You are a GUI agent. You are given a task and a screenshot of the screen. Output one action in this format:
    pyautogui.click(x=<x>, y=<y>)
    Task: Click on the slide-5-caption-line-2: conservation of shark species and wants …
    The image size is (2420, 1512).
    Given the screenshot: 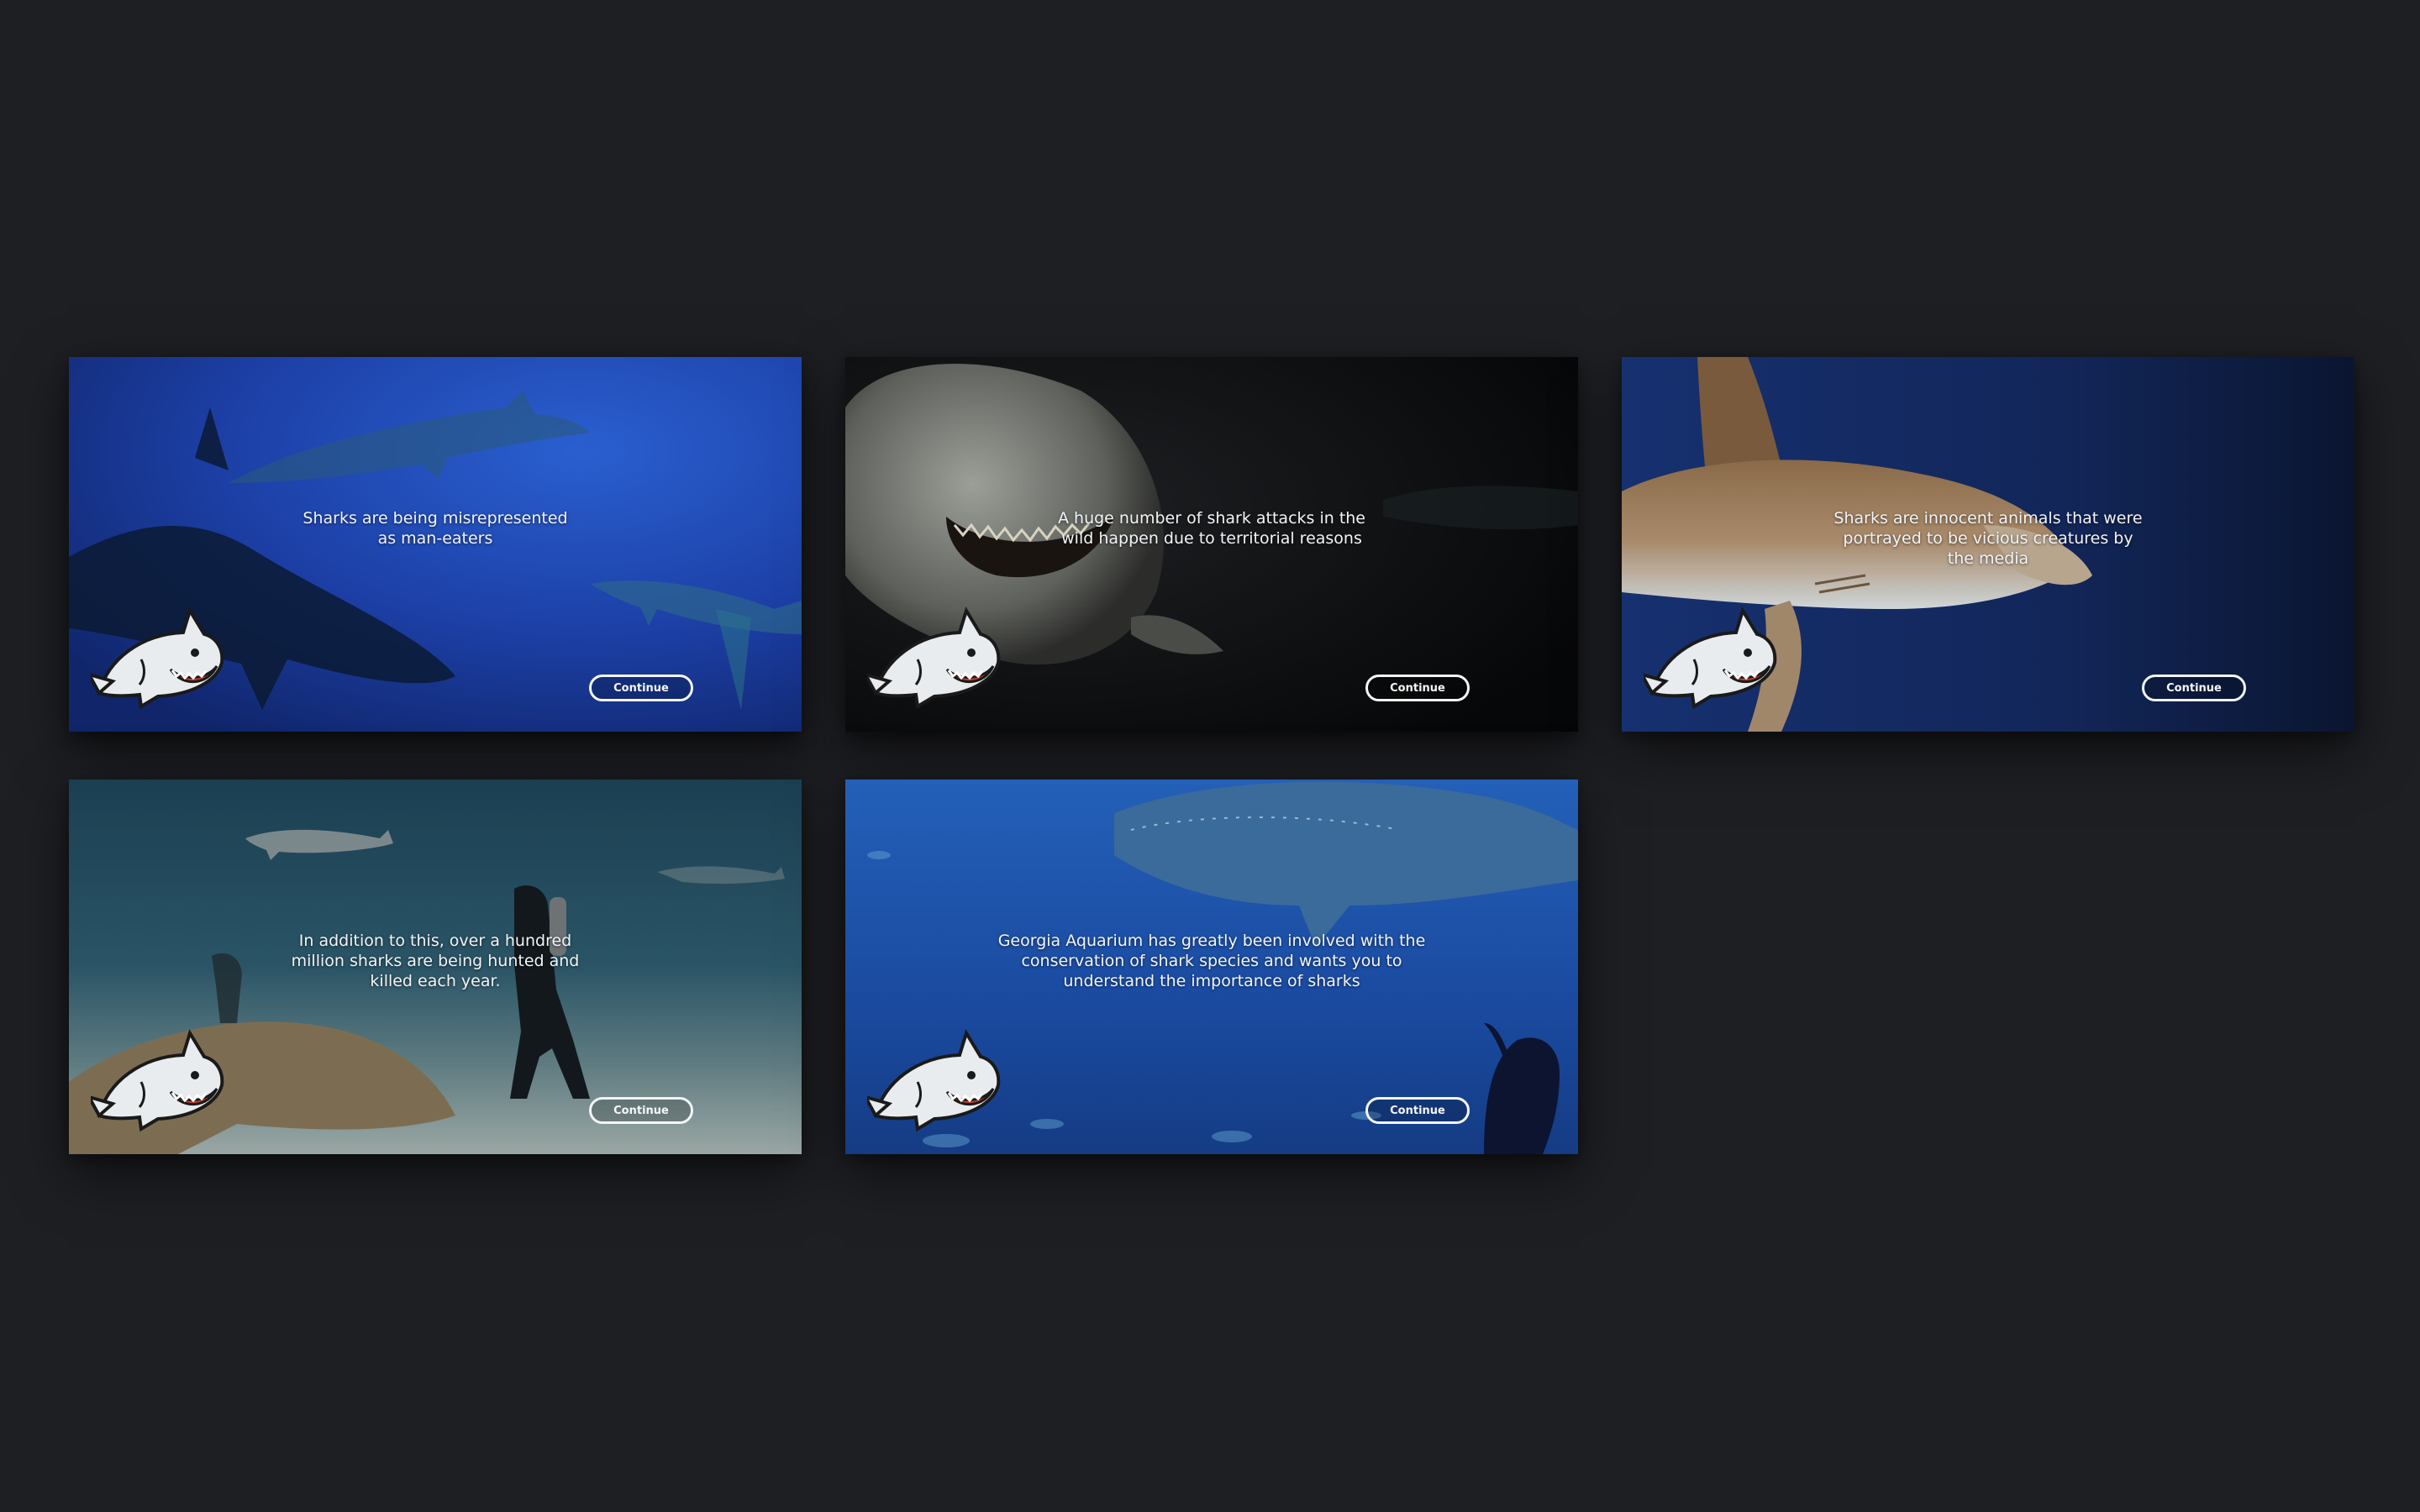 What is the action you would take?
    pyautogui.click(x=1211, y=961)
    